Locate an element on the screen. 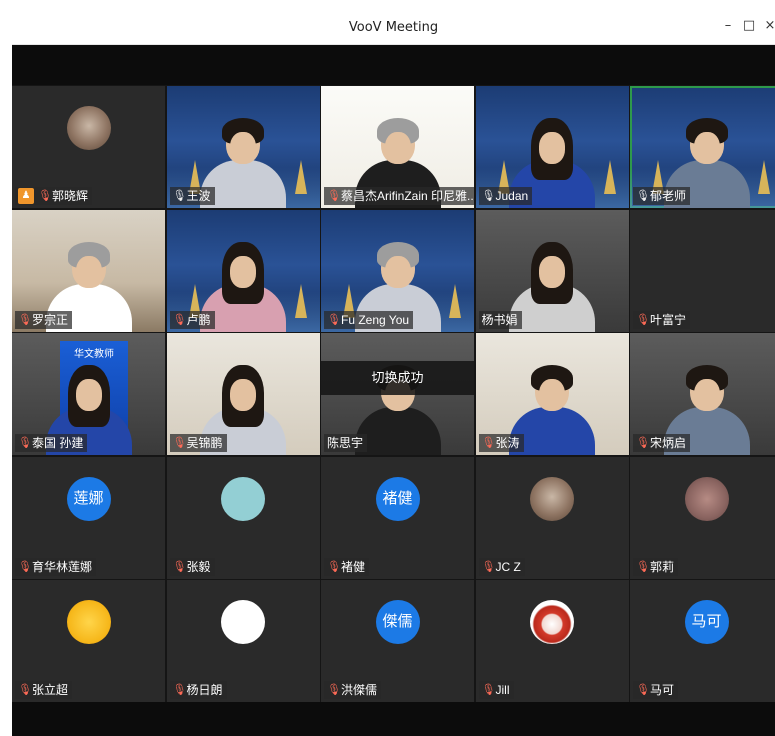 Image resolution: width=775 pixels, height=736 pixels. participant-nameplate: 🎙 泰国 孙建 is located at coordinates (51, 443).